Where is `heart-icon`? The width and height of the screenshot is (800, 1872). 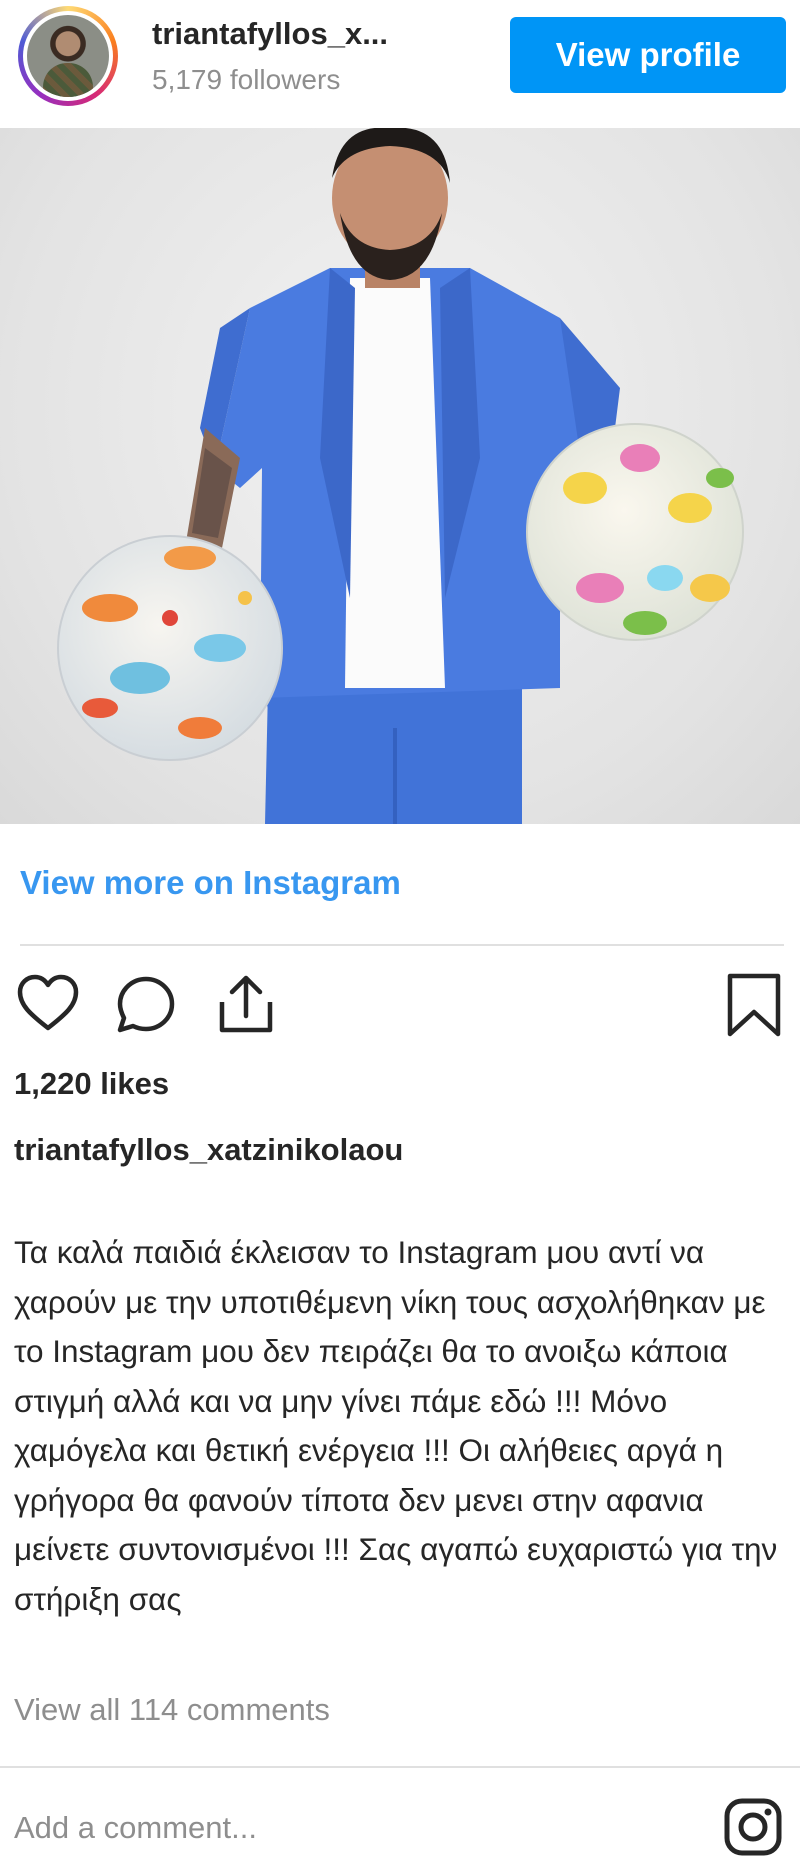 heart-icon is located at coordinates (48, 1002).